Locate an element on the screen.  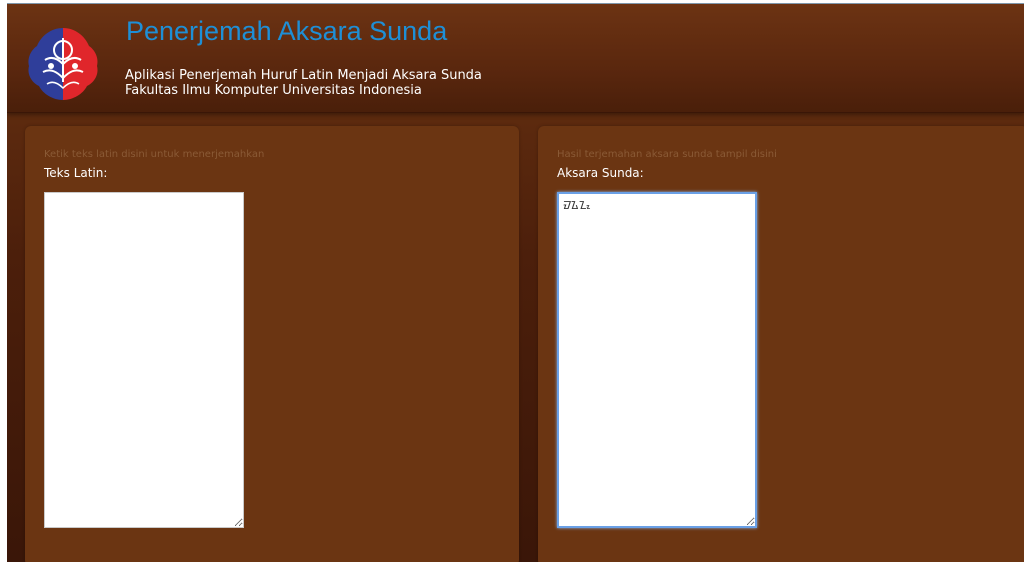
university-emblem-icon is located at coordinates (63, 64).